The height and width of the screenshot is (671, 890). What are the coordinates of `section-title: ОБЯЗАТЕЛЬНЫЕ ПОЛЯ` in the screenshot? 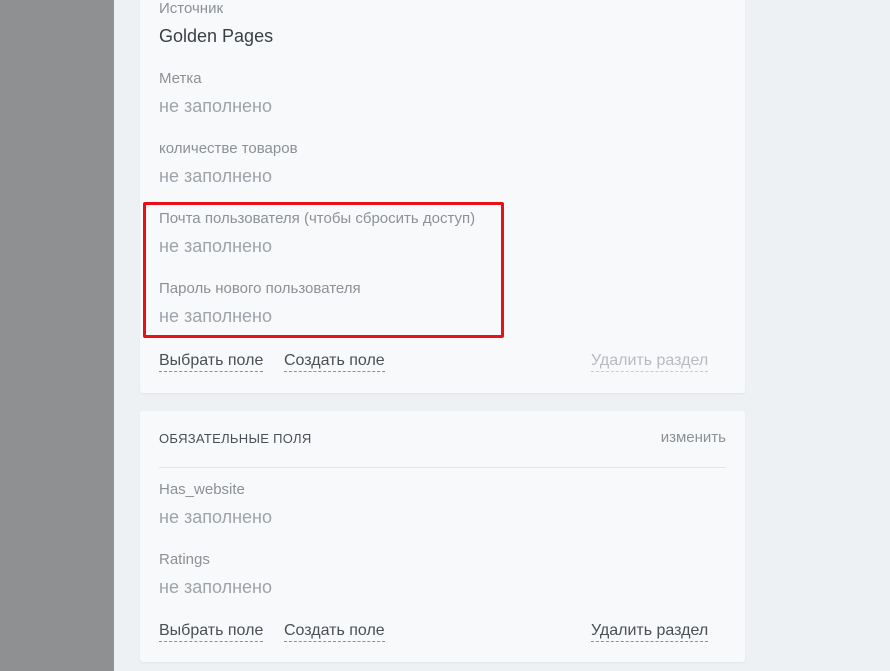 It's located at (235, 438).